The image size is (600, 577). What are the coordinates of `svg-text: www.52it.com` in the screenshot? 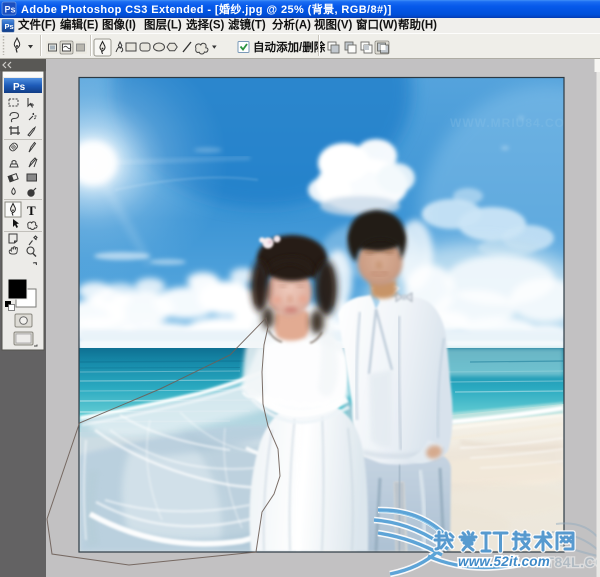 It's located at (504, 561).